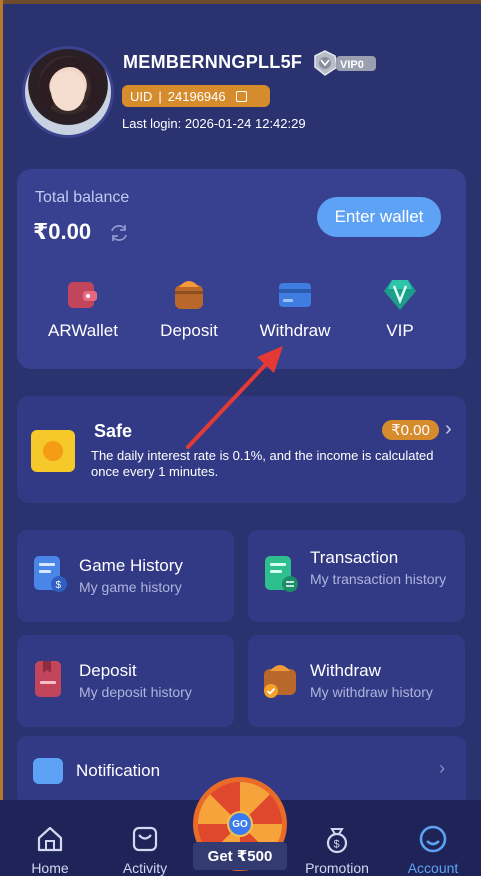 The height and width of the screenshot is (876, 481). Describe the element at coordinates (240, 856) in the screenshot. I see `get-bonus-button: Get ₹500` at that location.